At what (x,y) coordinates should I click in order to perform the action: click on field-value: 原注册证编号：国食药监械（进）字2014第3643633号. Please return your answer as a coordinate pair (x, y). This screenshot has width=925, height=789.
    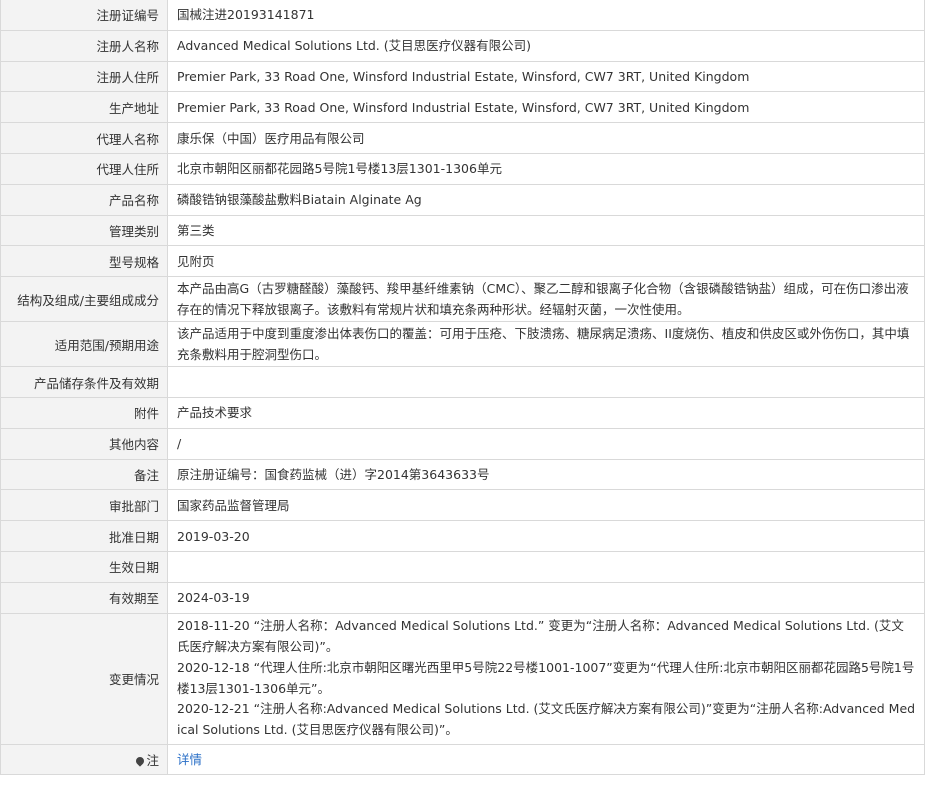
    Looking at the image, I should click on (546, 474).